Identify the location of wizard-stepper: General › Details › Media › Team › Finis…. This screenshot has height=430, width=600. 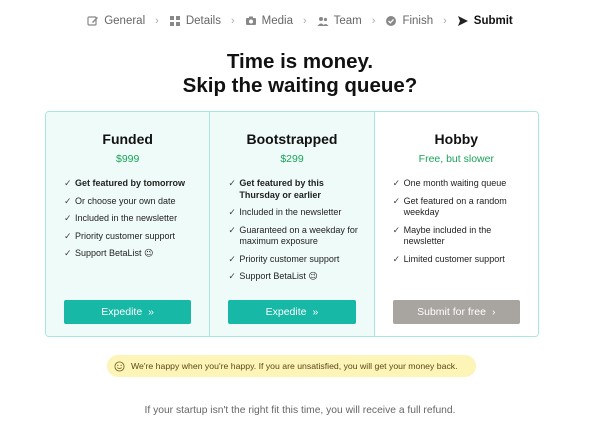
(300, 21).